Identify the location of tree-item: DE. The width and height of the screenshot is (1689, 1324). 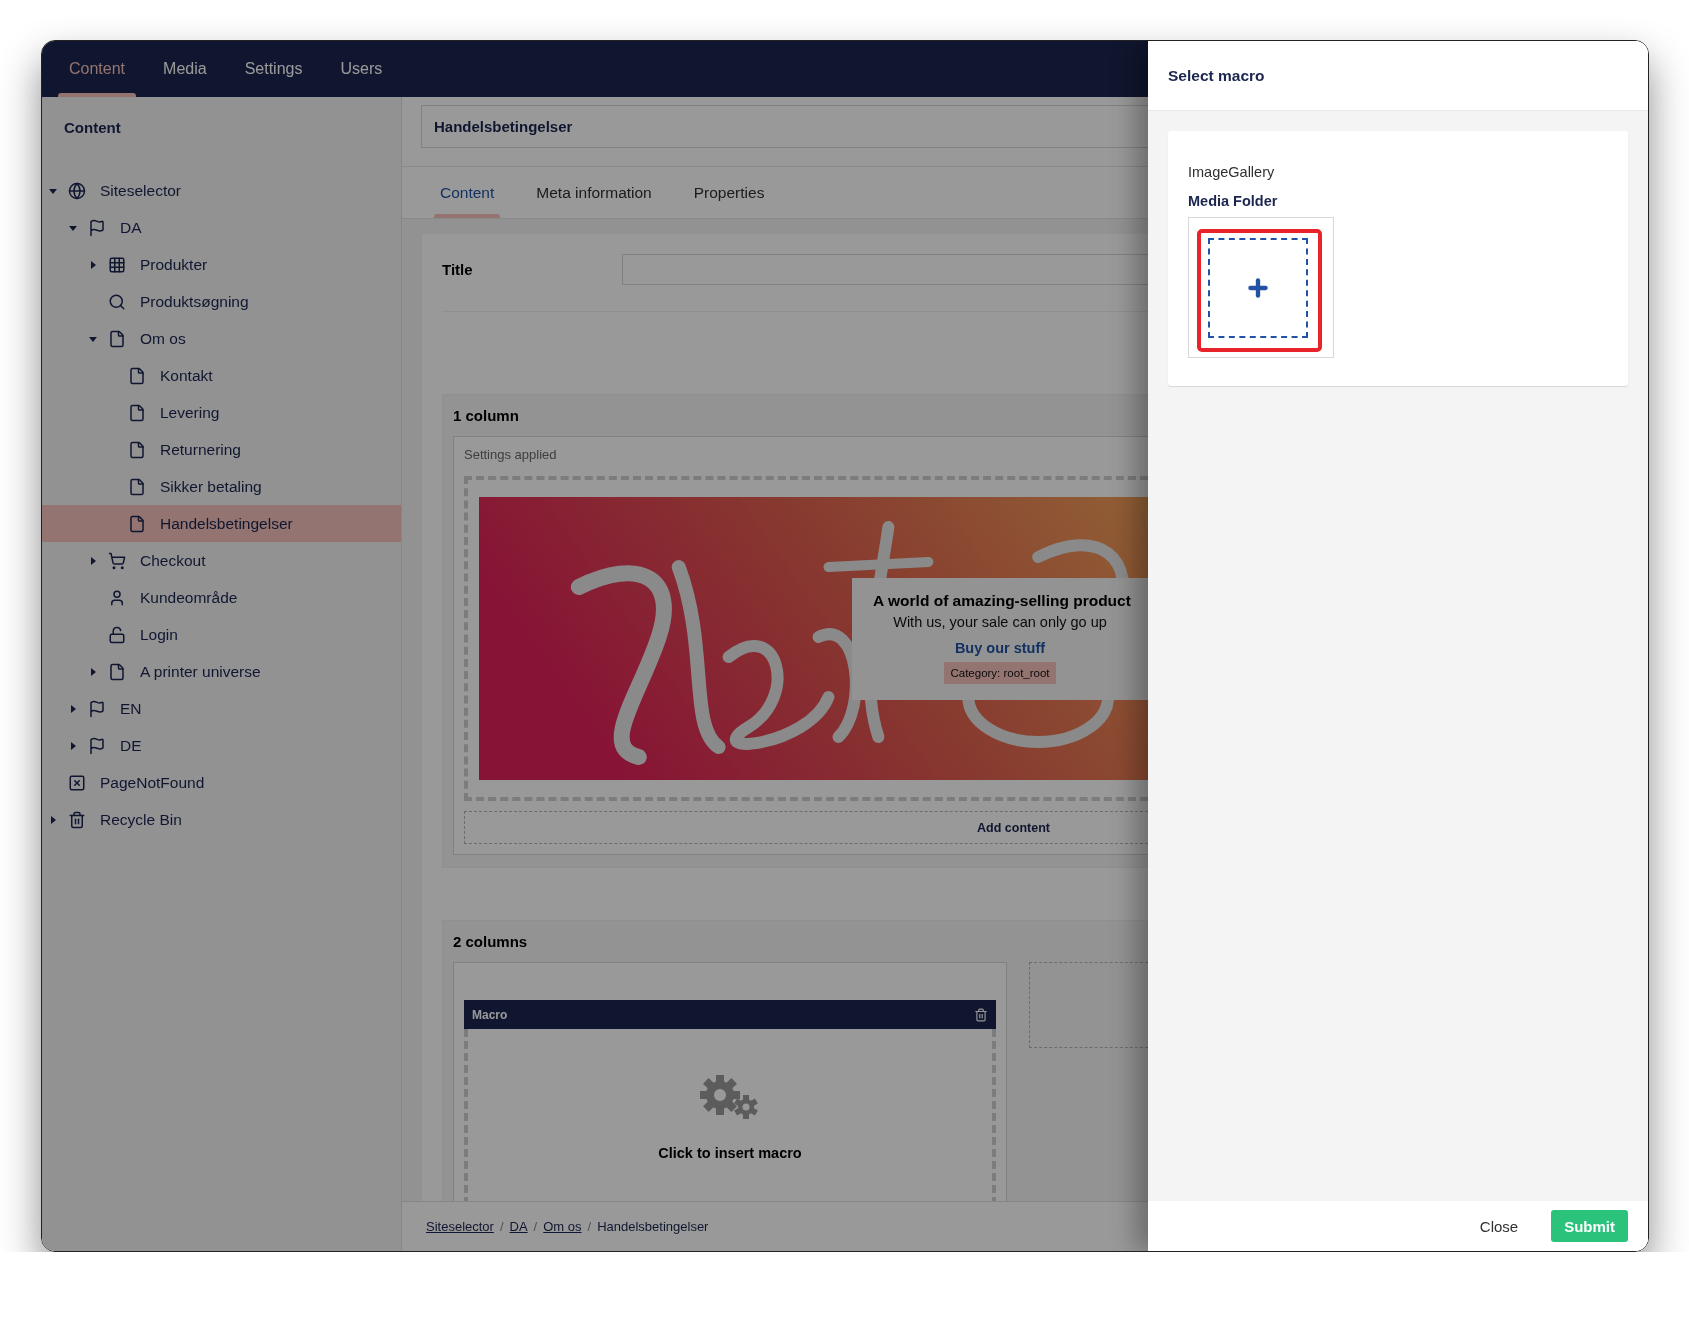
(221, 745).